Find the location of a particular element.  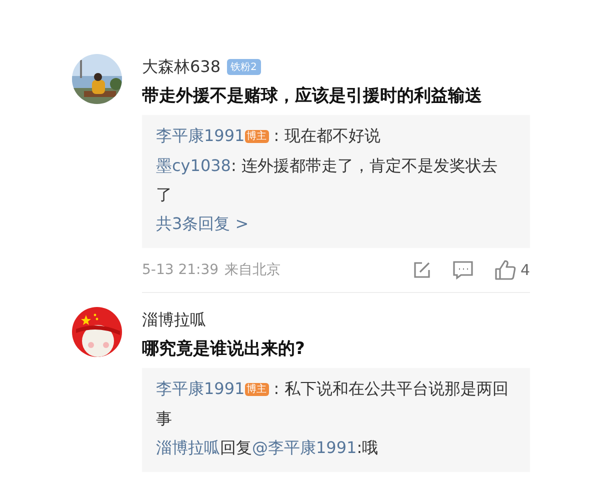

comment-text: 带走外援不是赌球，应该是引援时的利益输送 is located at coordinates (312, 96).